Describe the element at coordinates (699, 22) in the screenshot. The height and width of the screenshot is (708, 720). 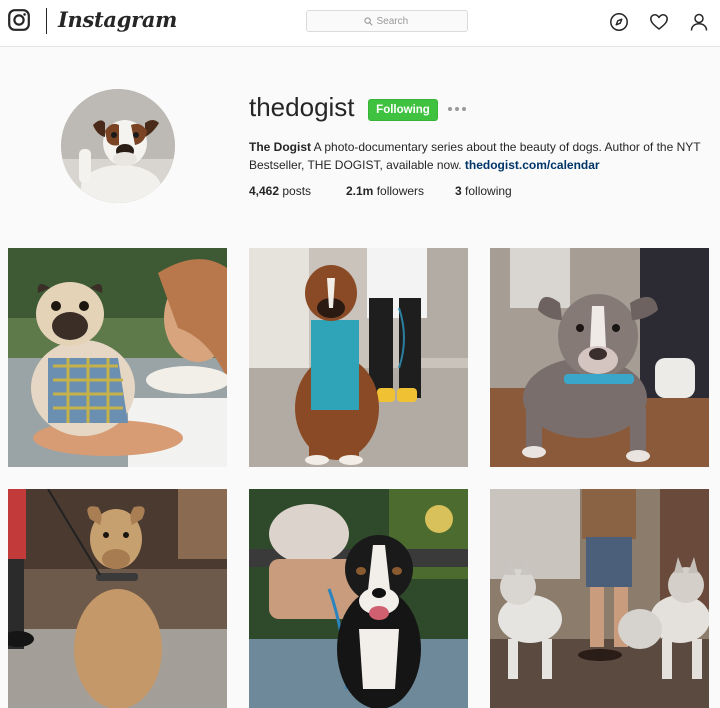
I see `person-icon` at that location.